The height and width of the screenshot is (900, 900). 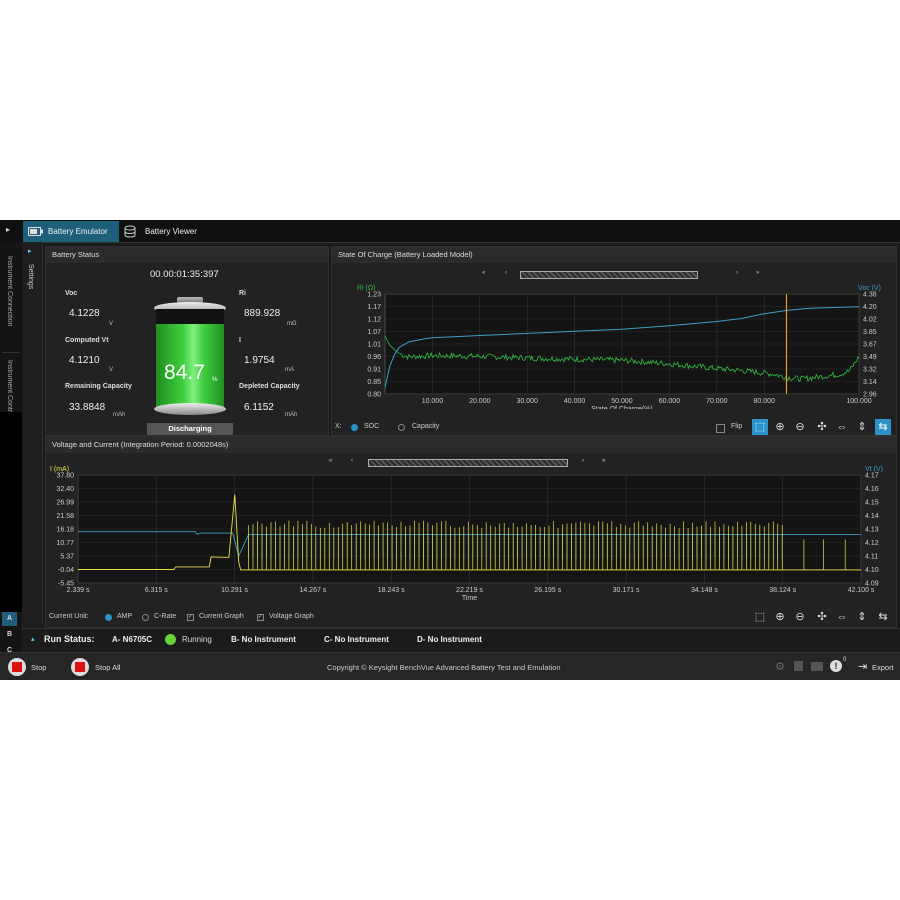 I want to click on x-axis-title: Time, so click(x=469, y=598).